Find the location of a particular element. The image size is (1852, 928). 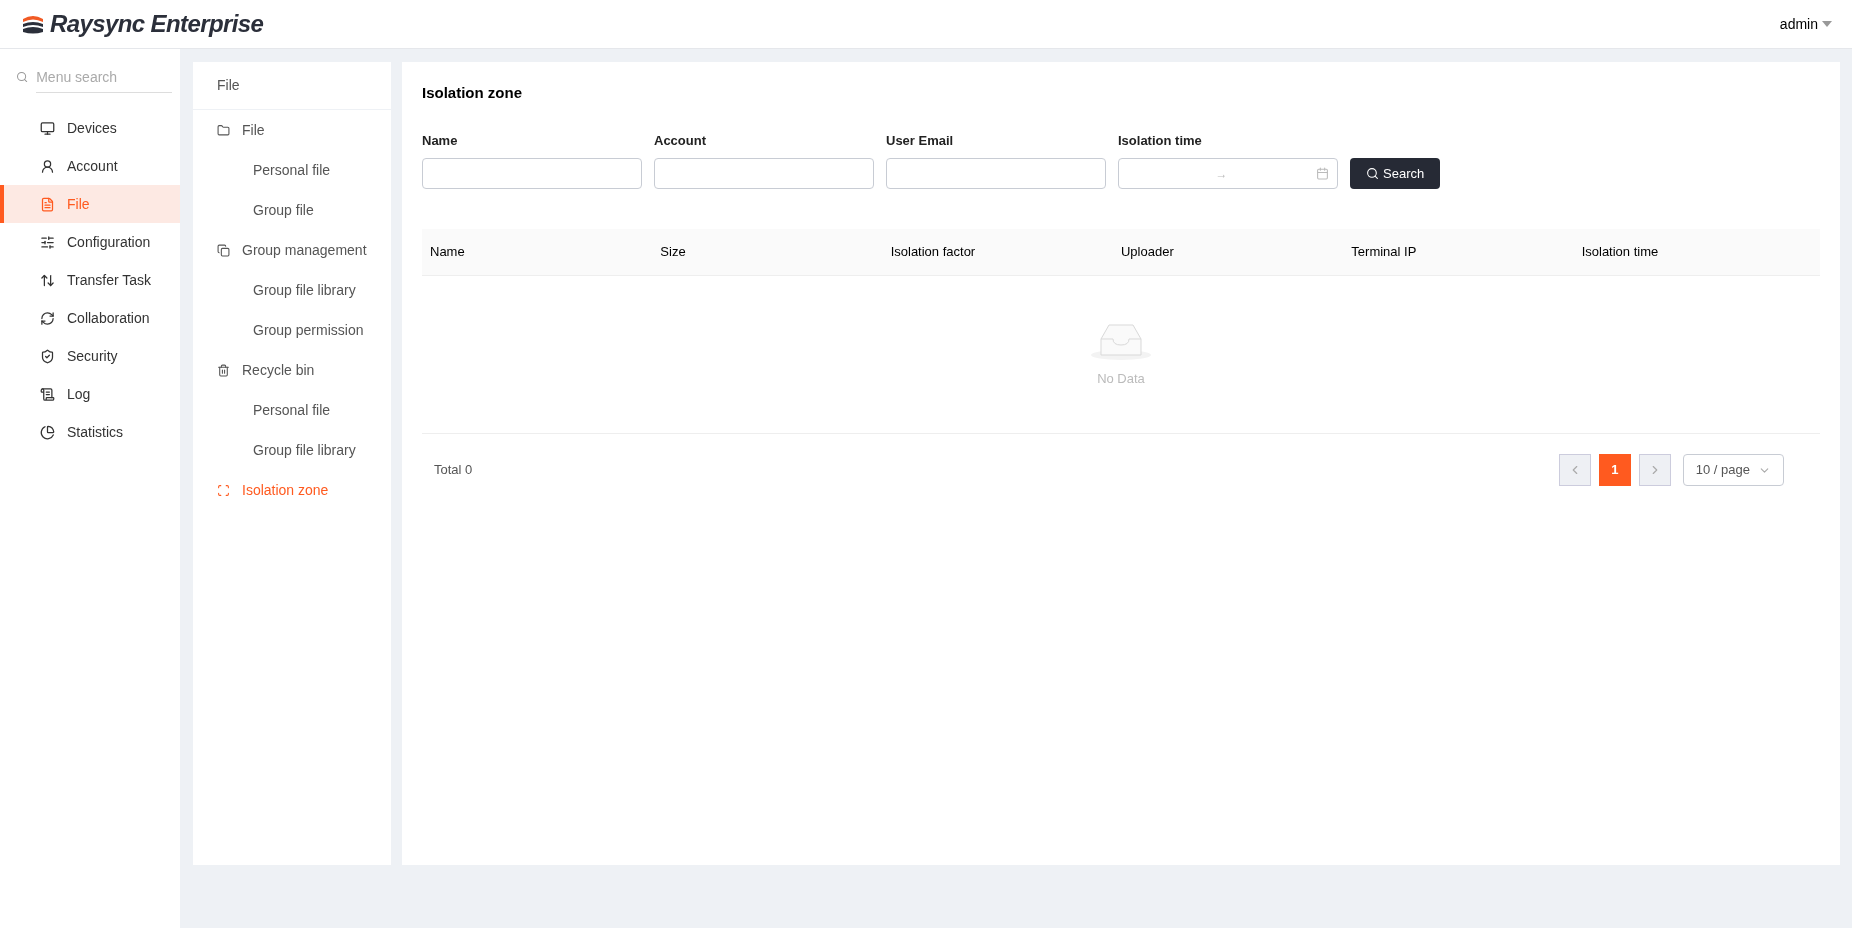

arrows-icon is located at coordinates (47, 280).